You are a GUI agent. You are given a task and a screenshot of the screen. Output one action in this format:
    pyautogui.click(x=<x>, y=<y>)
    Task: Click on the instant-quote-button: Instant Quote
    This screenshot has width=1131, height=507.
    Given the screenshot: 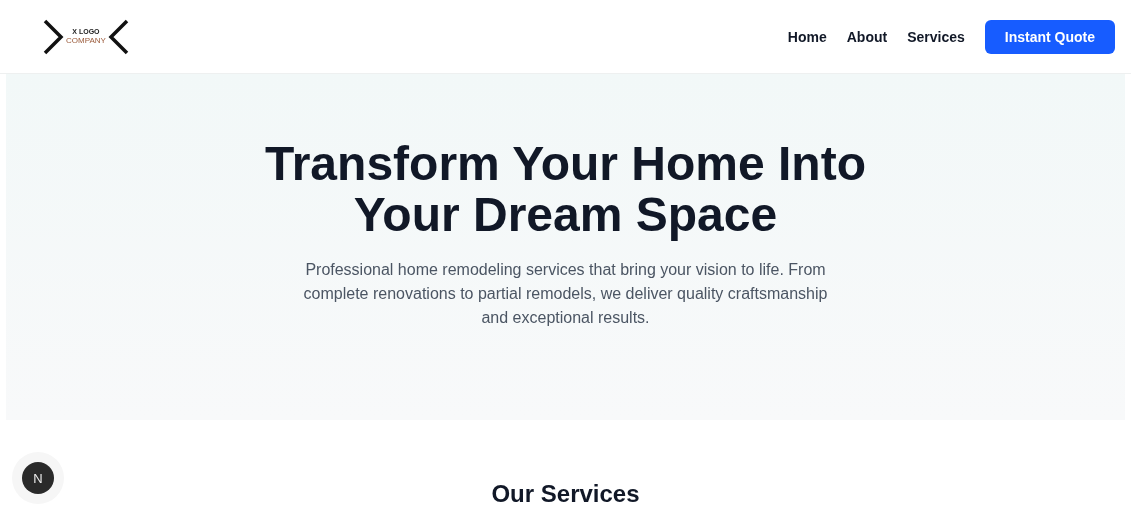 What is the action you would take?
    pyautogui.click(x=1049, y=36)
    